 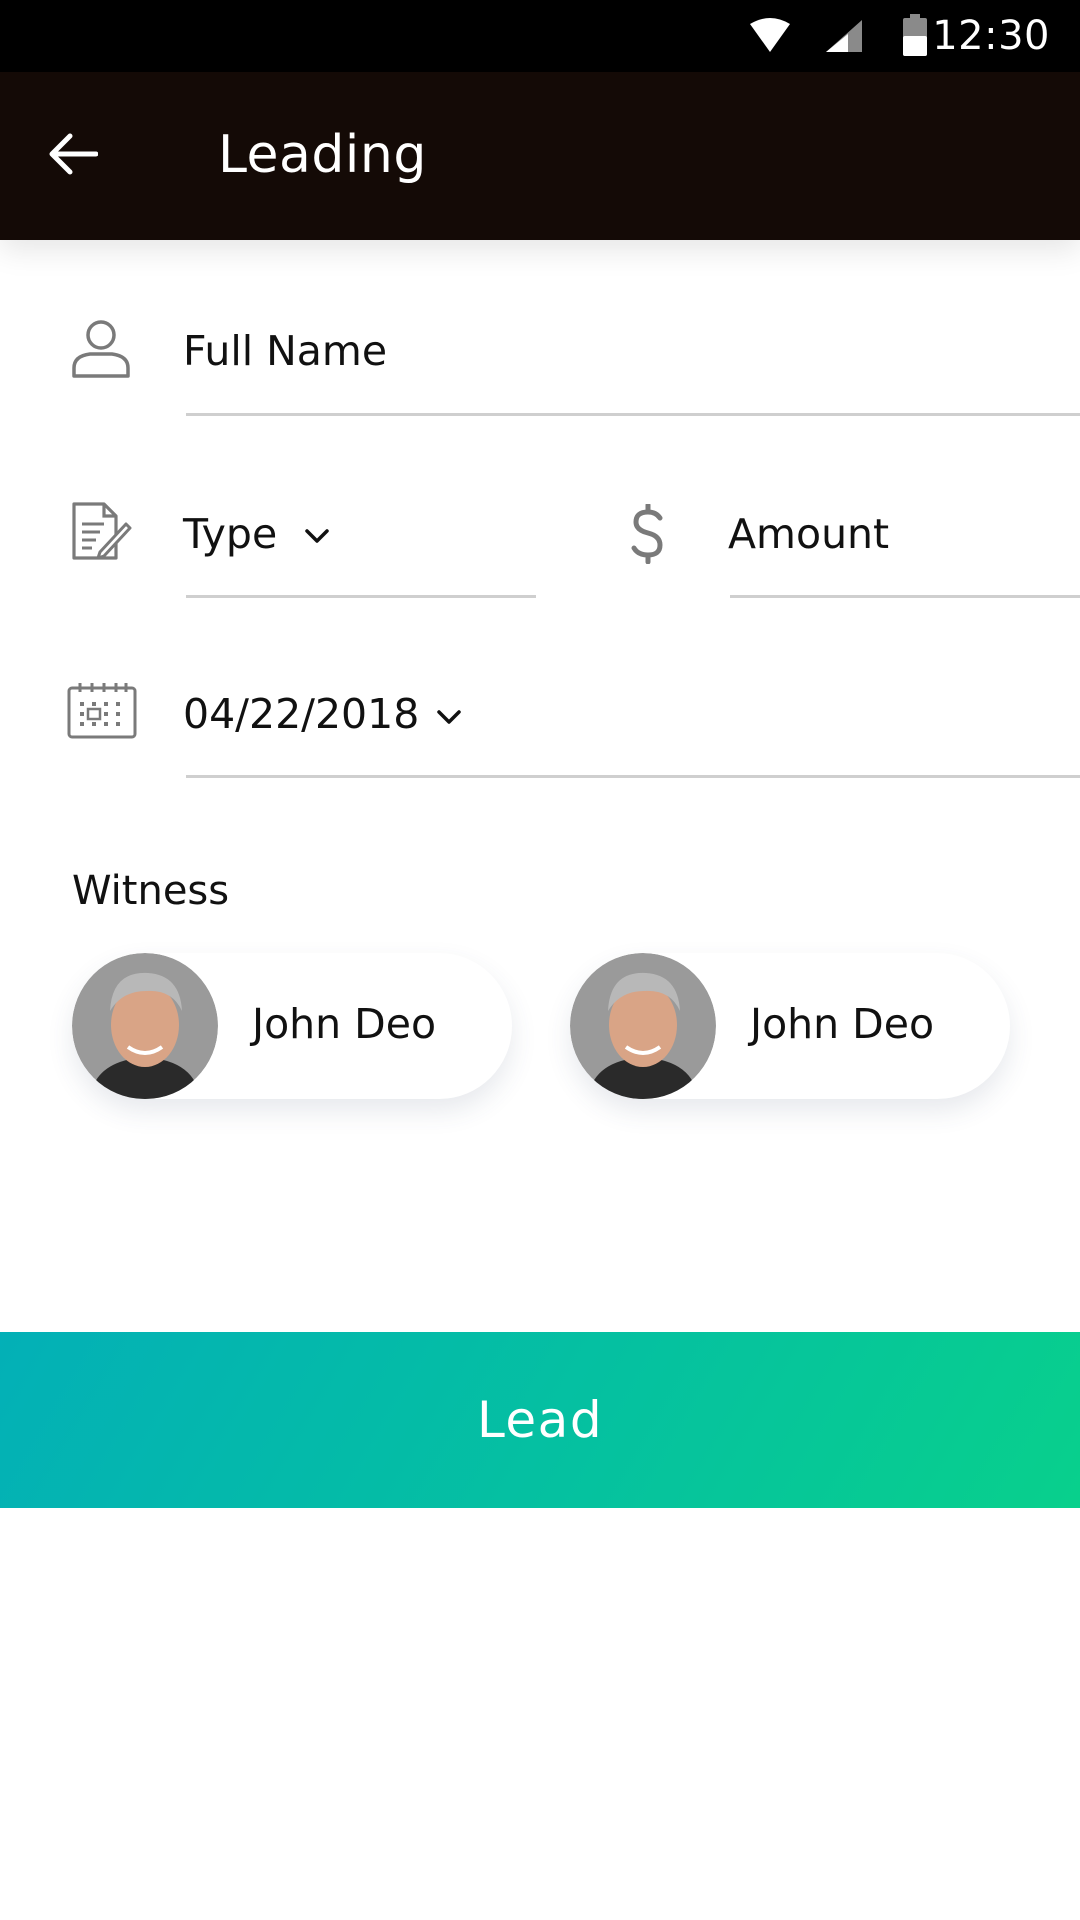 What do you see at coordinates (301, 714) in the screenshot?
I see `date-select: 04/22/2018` at bounding box center [301, 714].